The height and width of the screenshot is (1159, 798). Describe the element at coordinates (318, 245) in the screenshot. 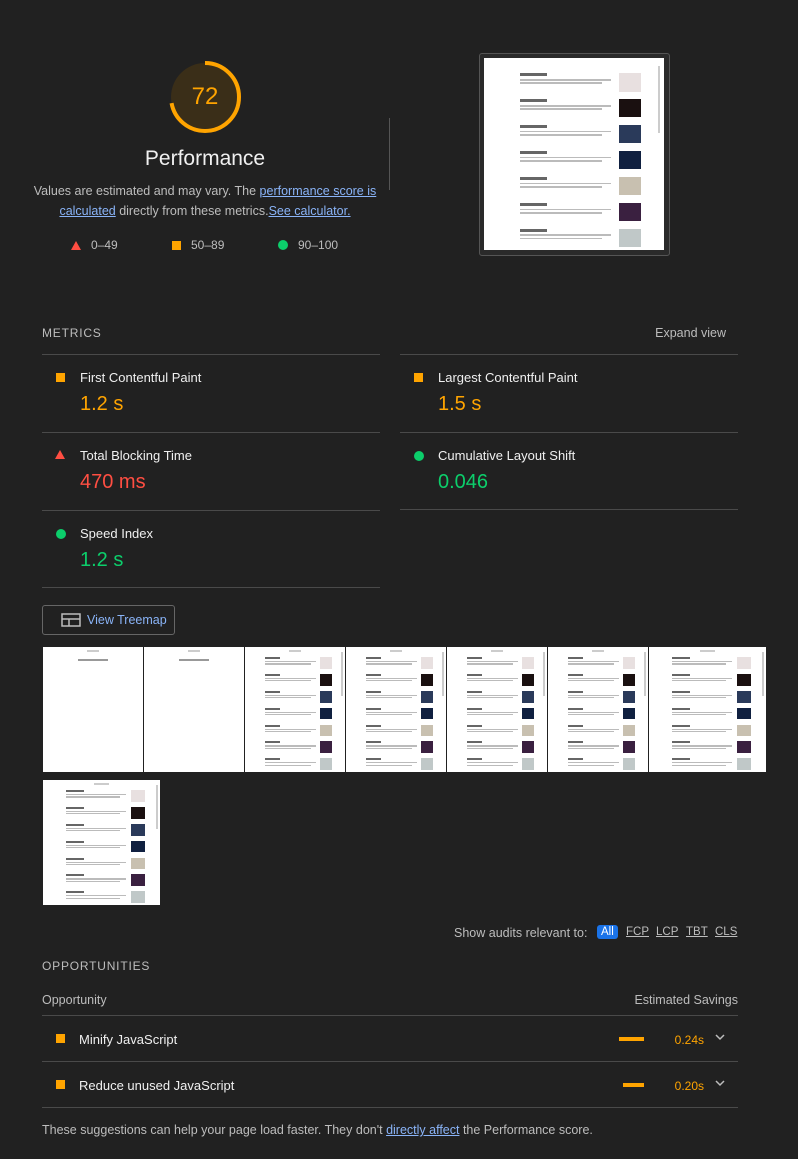

I see `legend-pass-label: 90–100` at that location.